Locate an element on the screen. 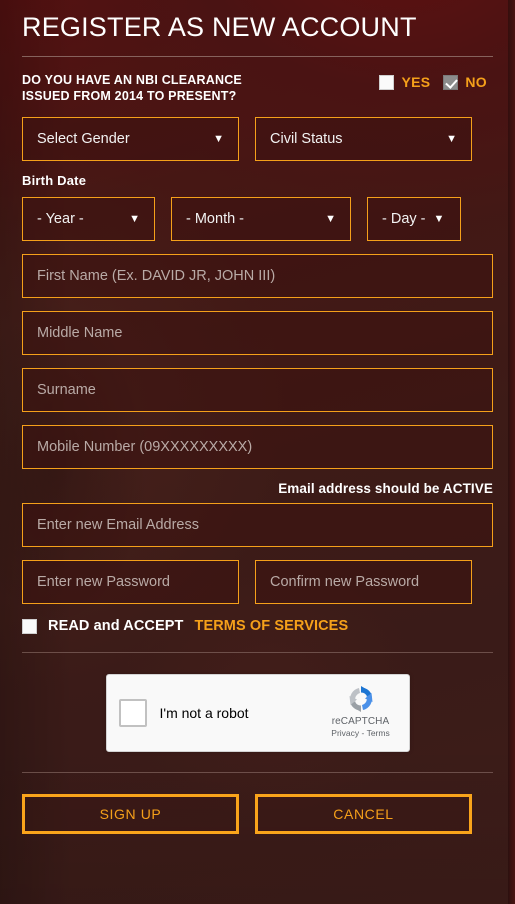  birth-month-select: - Month - ▼ is located at coordinates (261, 219).